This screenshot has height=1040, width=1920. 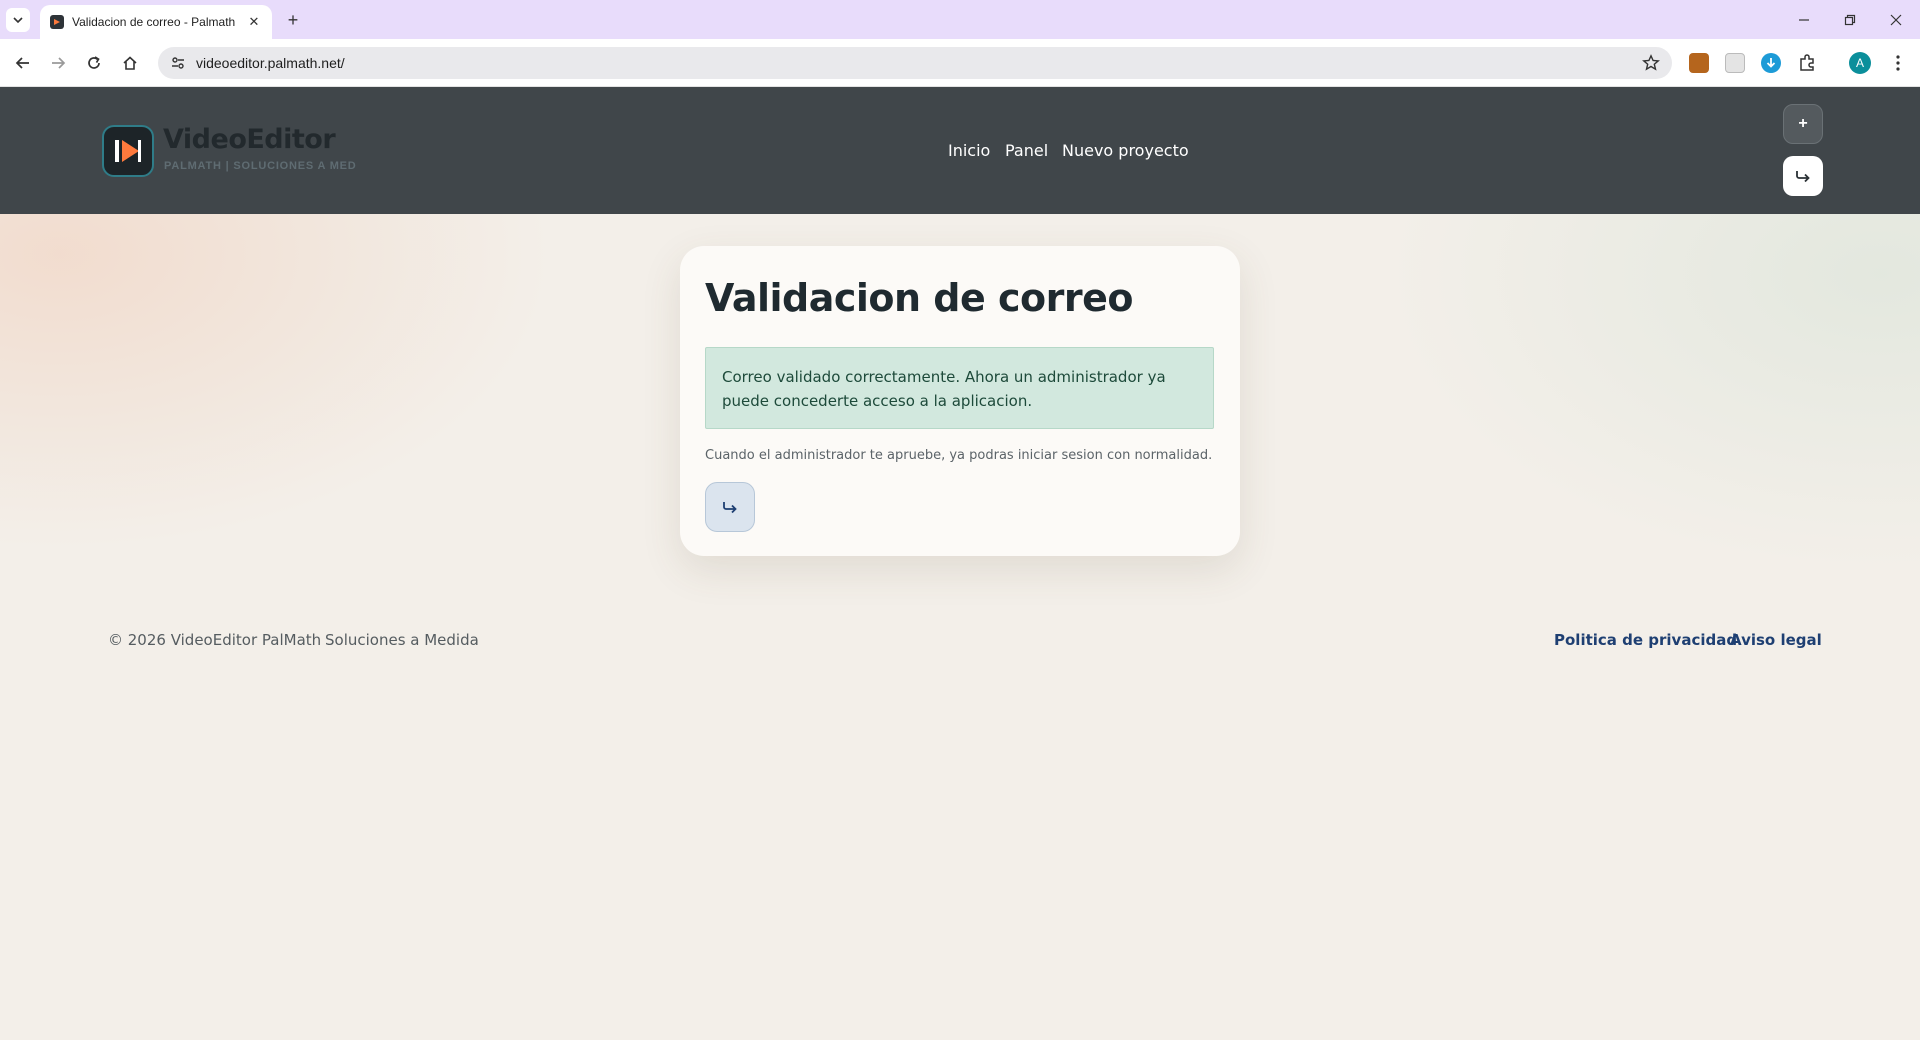 I want to click on close-icon: ✕, so click(x=254, y=22).